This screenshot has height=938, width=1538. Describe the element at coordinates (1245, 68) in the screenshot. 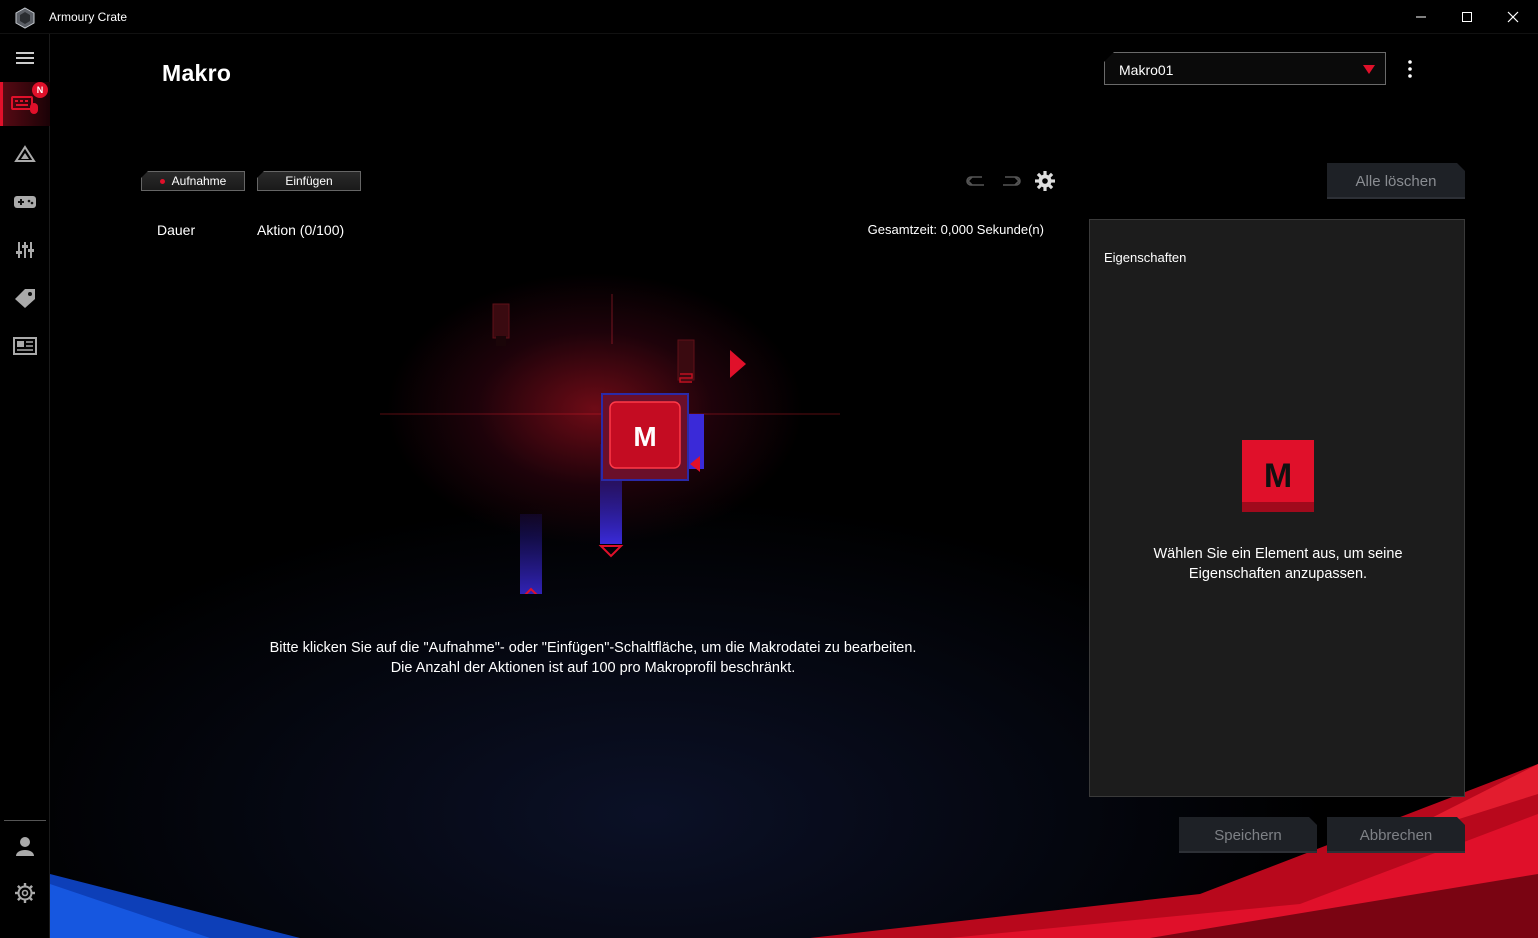

I see `profile-select: Makro01` at that location.